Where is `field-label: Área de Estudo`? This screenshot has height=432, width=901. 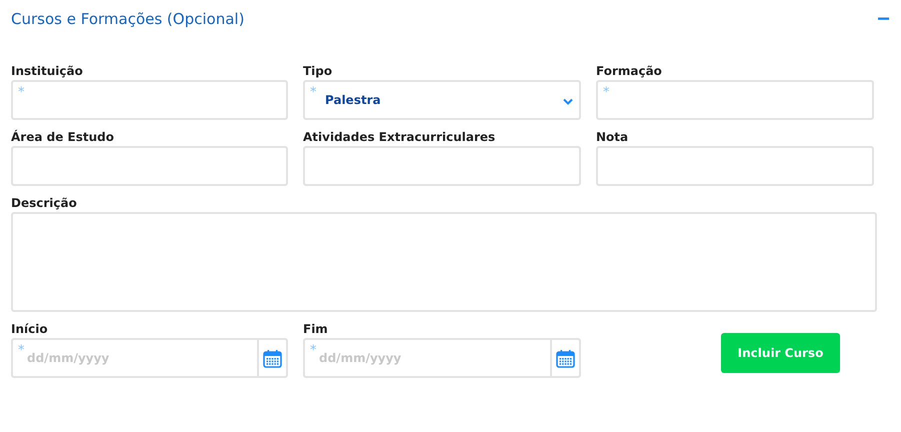
field-label: Área de Estudo is located at coordinates (63, 137).